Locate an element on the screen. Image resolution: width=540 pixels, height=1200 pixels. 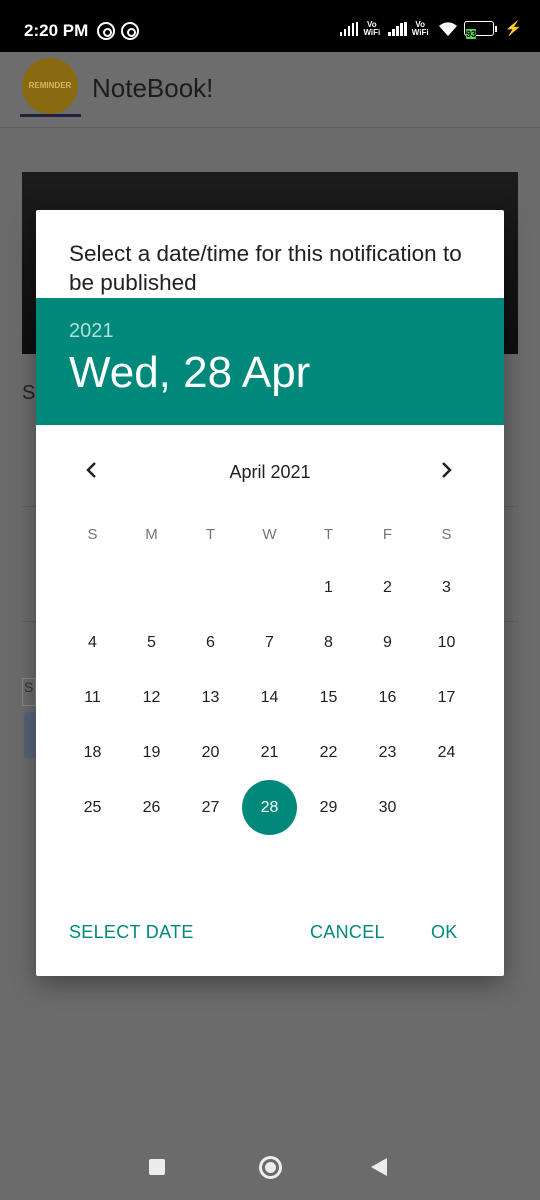
day-number: 21 is located at coordinates (269, 752).